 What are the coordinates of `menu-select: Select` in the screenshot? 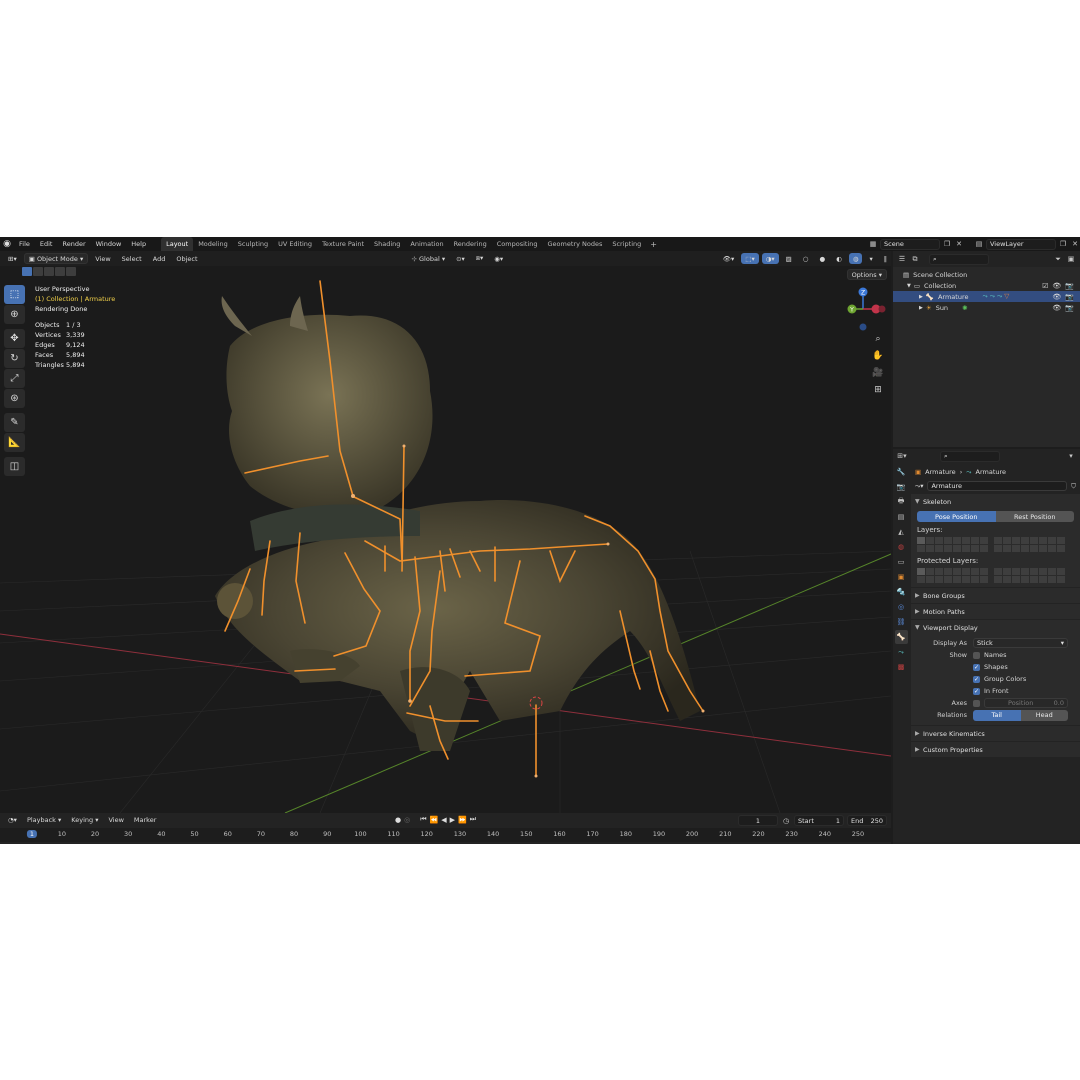 It's located at (132, 258).